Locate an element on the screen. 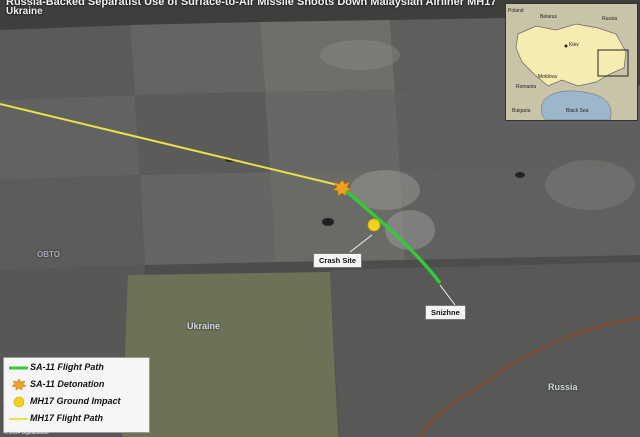  ukraine-highlight-region is located at coordinates (230, 354).